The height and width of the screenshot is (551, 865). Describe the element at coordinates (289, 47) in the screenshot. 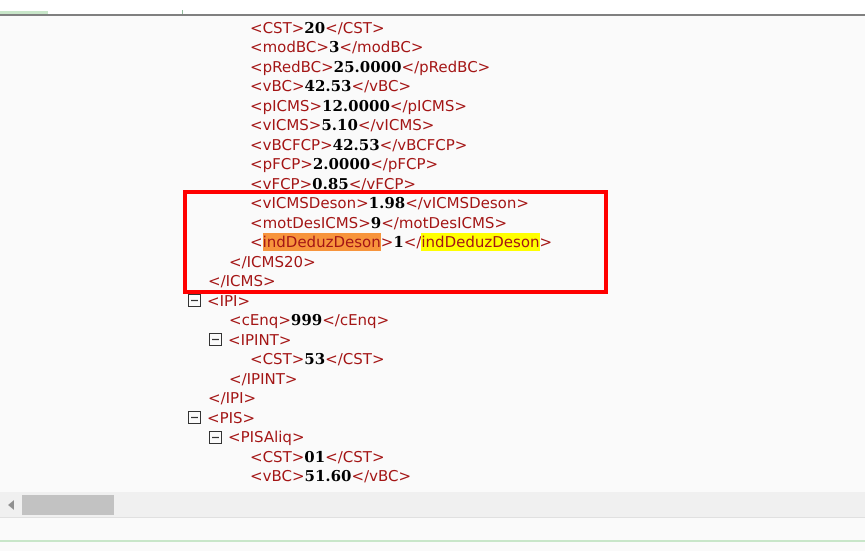

I see `xml-tag: <modBC>` at that location.